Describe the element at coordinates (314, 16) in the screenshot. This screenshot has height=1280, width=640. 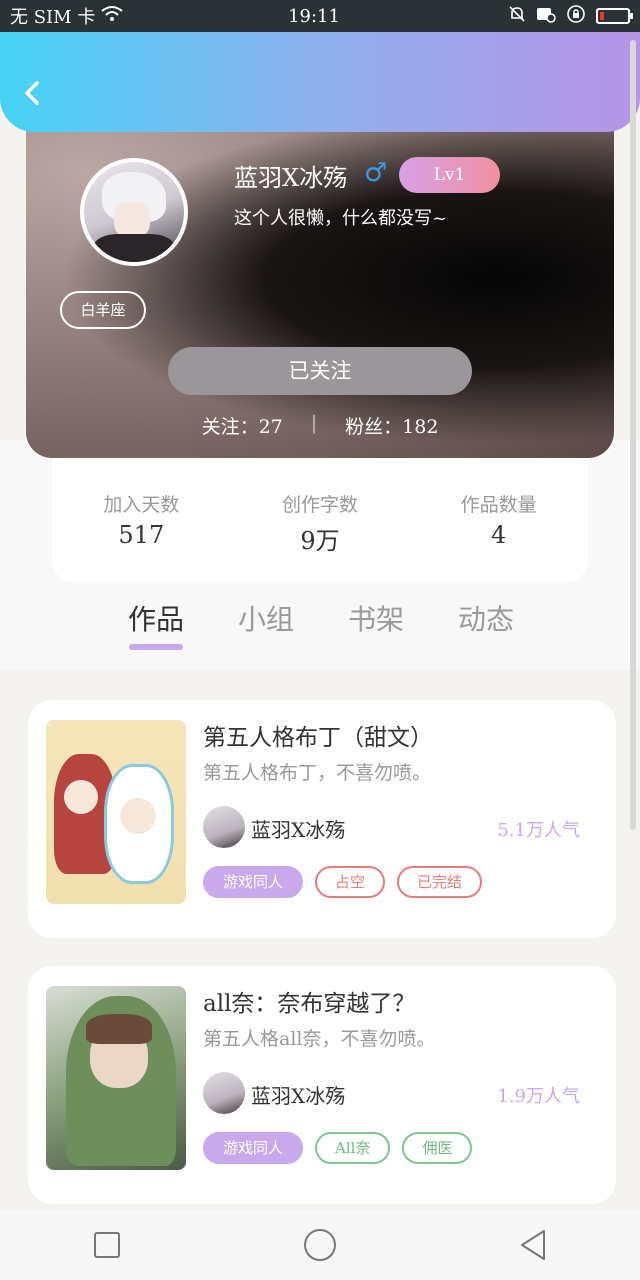
I see `clock: 19:11` at that location.